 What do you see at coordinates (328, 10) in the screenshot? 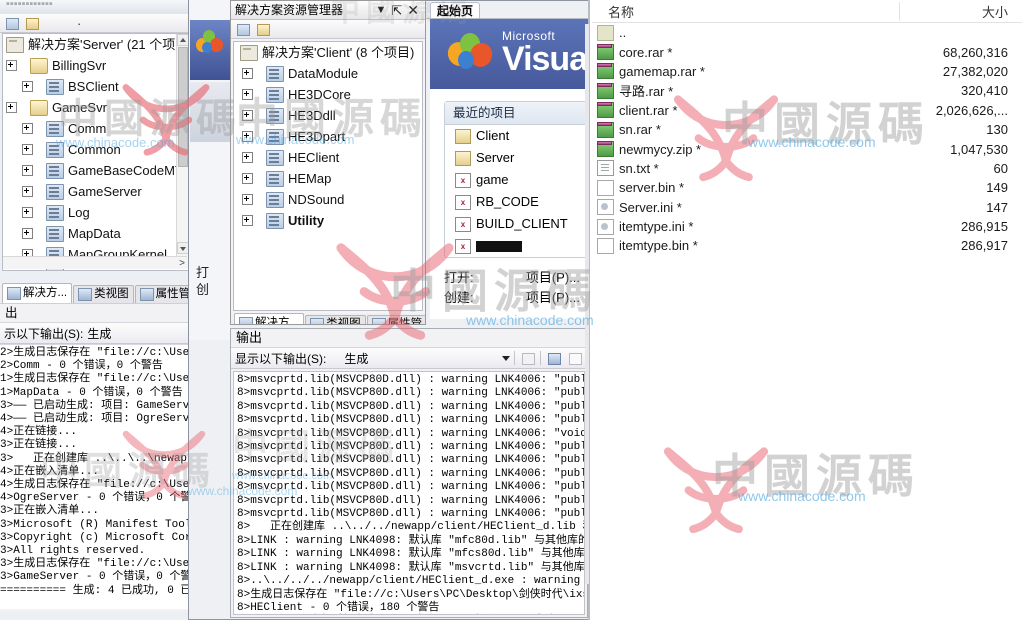
I see `mid-solution-titlebar: 解决方案资源管理器 ▼ ⇱ ✕` at bounding box center [328, 10].